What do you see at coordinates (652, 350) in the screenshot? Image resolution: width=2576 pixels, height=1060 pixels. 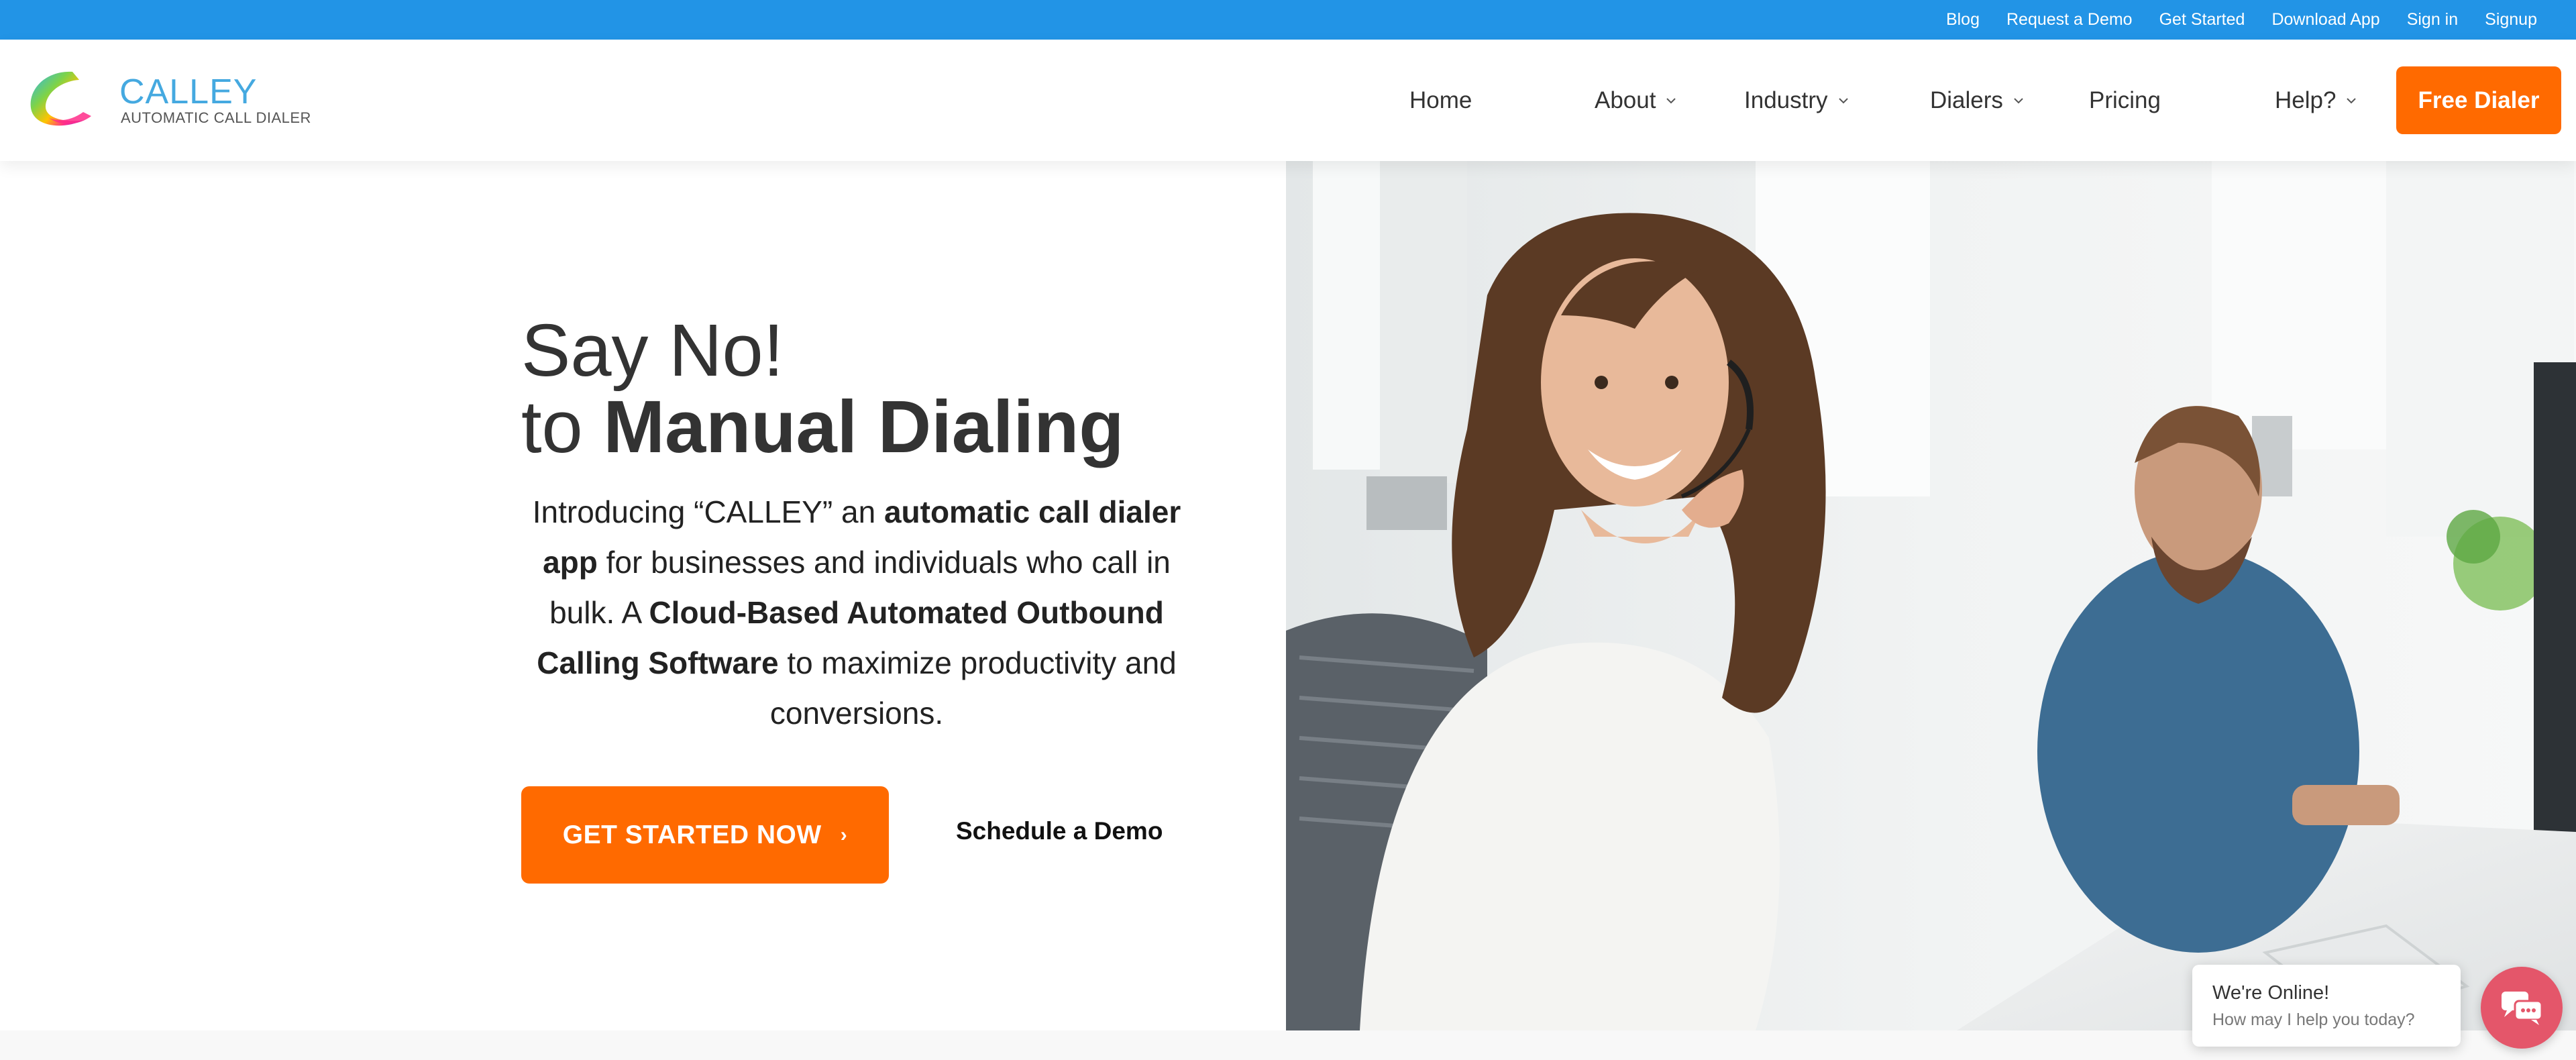 I see `hero-title-line1: Say No!` at bounding box center [652, 350].